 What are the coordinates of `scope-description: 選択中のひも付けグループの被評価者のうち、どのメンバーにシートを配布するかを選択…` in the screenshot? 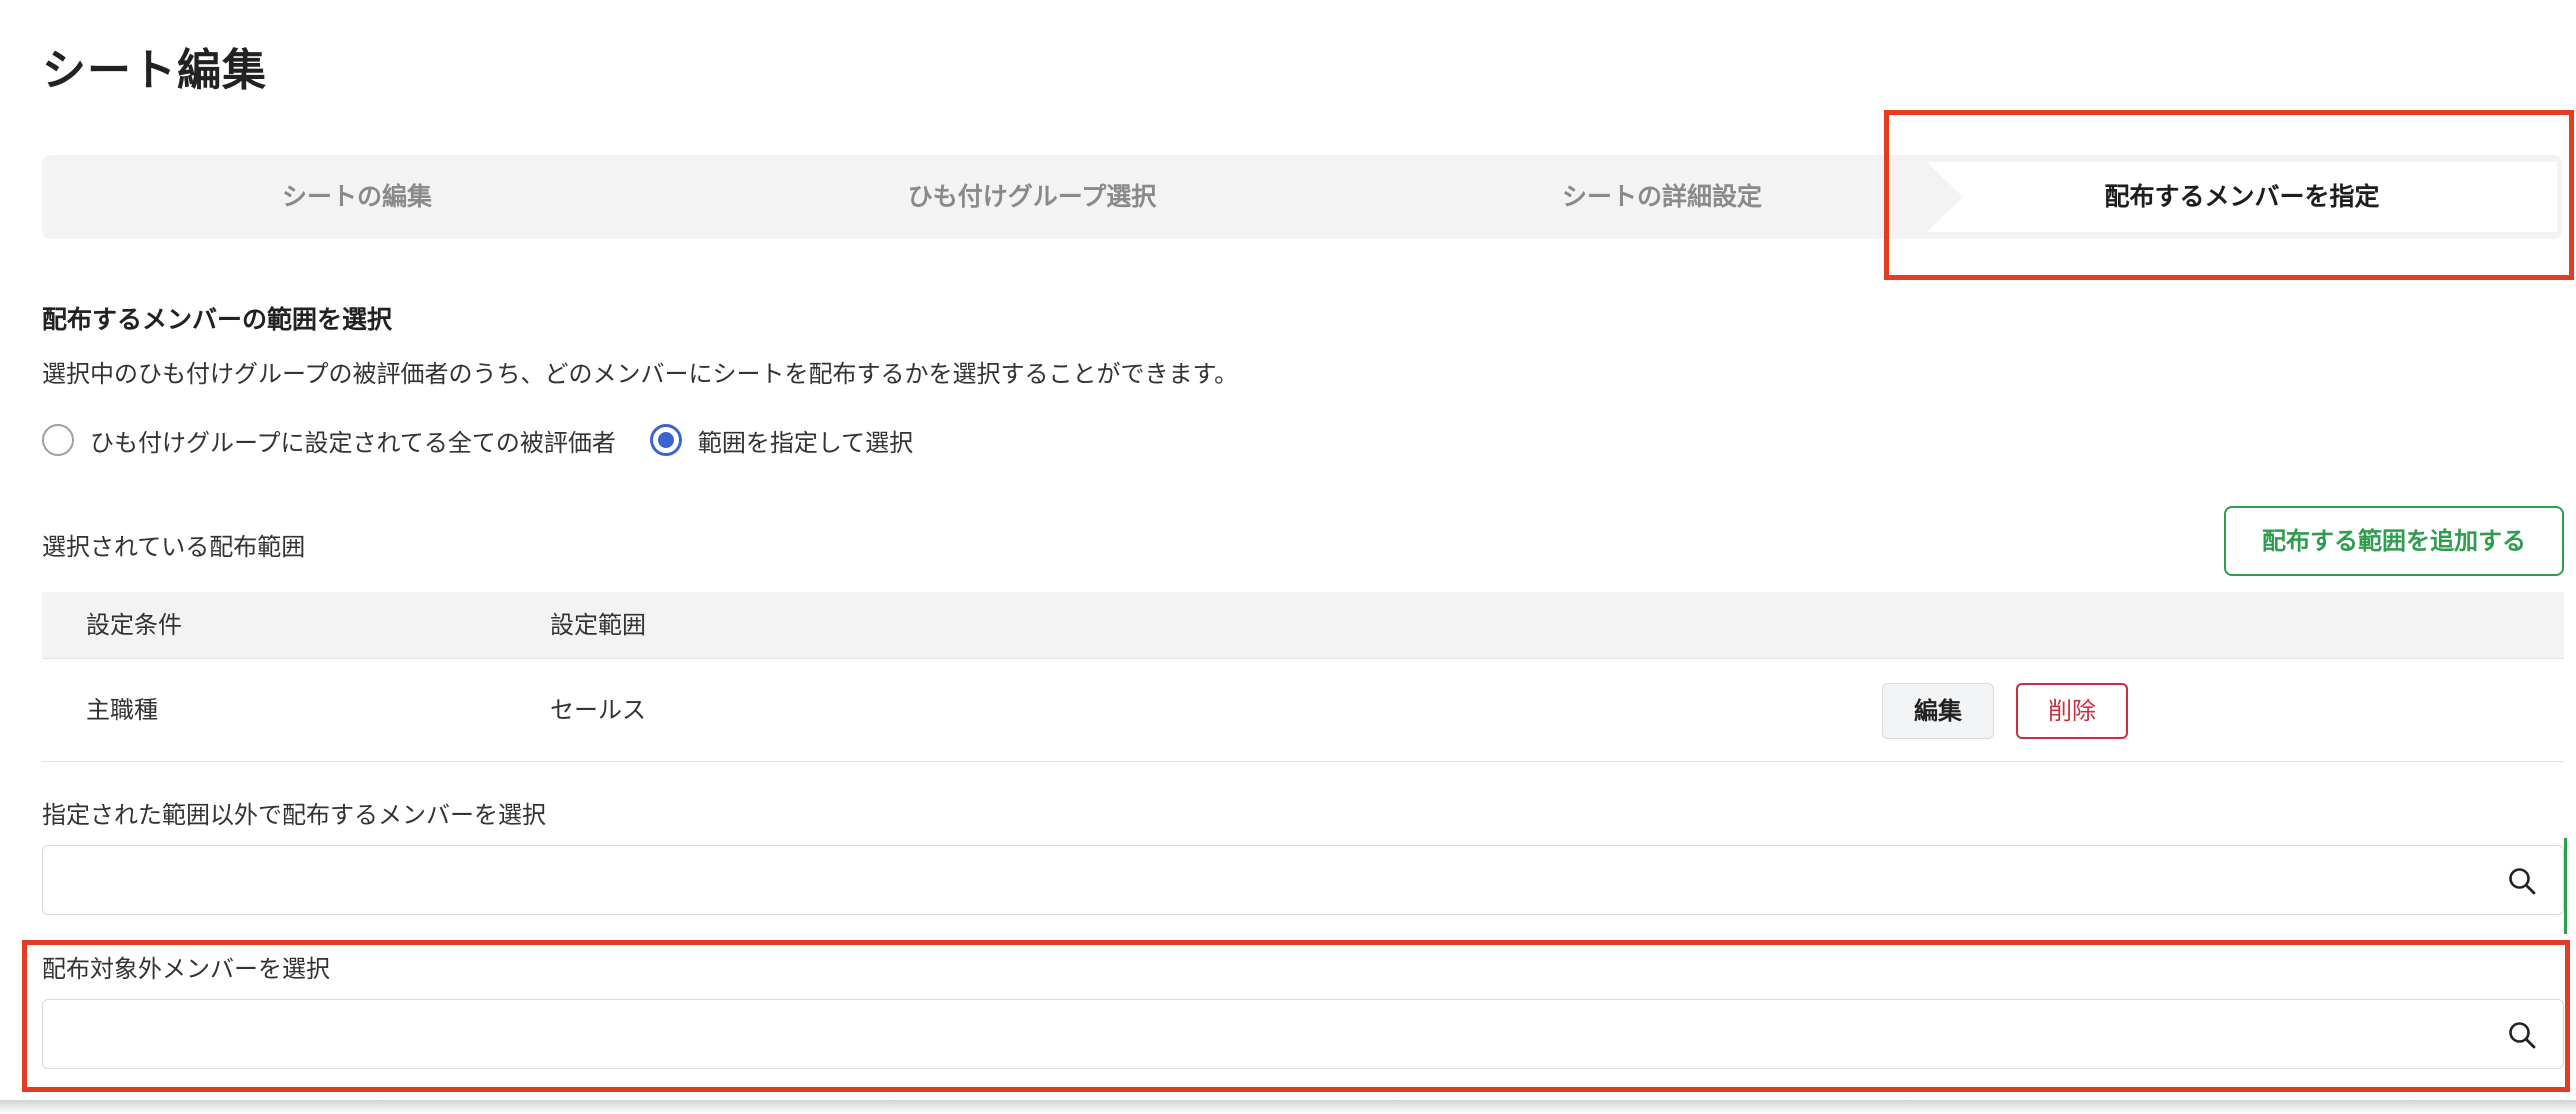 It's located at (640, 374).